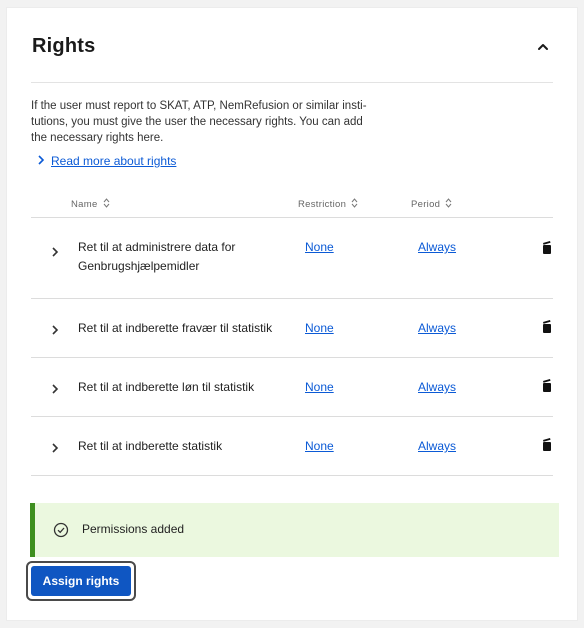  I want to click on column-header-restriction: Restriction, so click(328, 204).